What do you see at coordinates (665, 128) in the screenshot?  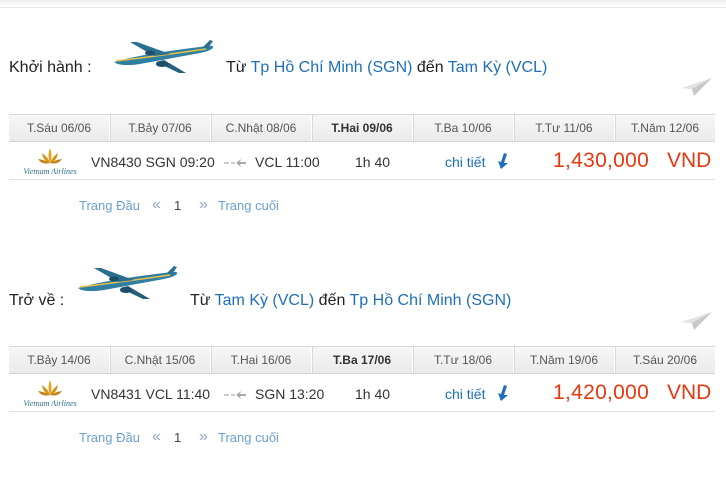 I see `date-tab: T.Năm 12/06` at bounding box center [665, 128].